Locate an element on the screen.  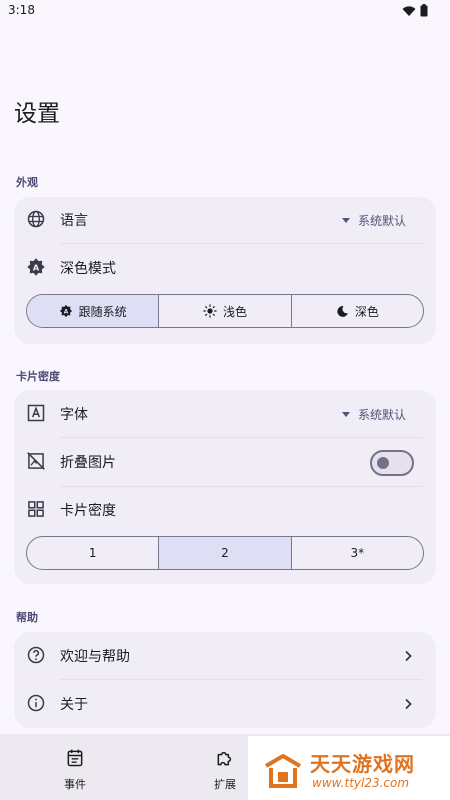
status-icons is located at coordinates (415, 10).